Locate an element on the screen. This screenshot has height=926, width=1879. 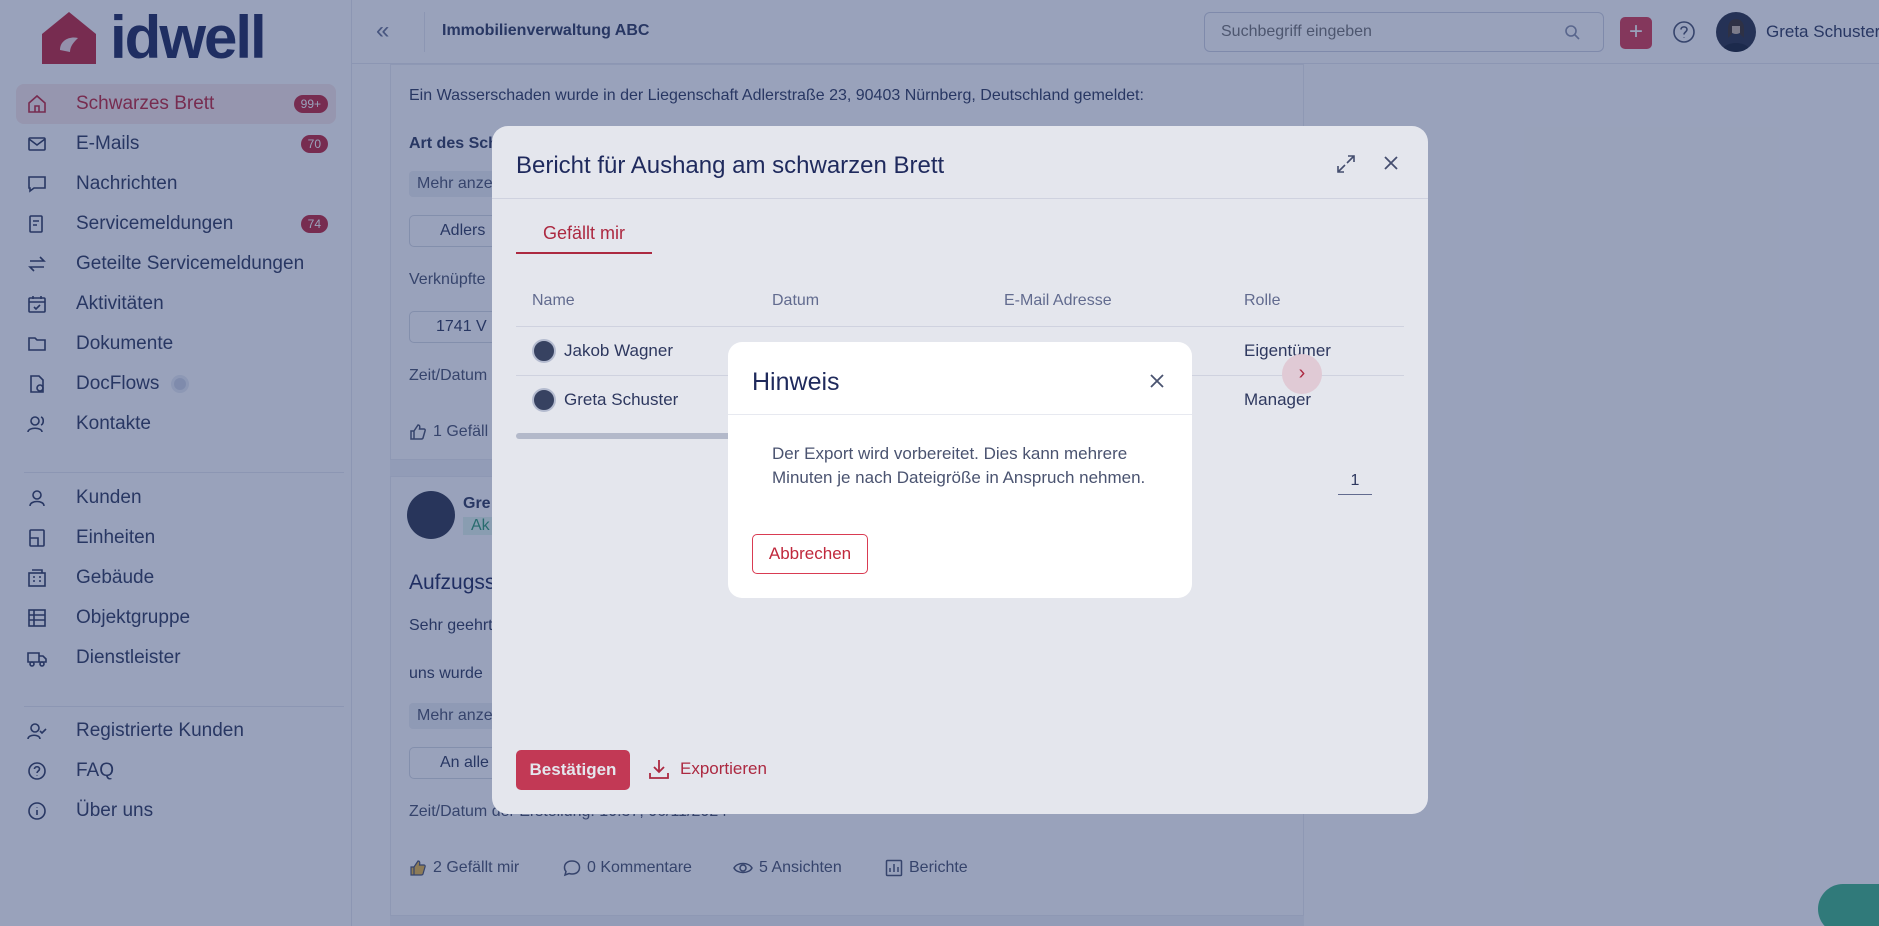
cancel-button: Abbrechen is located at coordinates (810, 554).